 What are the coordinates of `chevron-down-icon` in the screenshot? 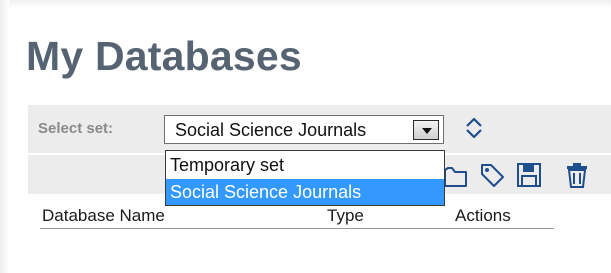 It's located at (427, 131).